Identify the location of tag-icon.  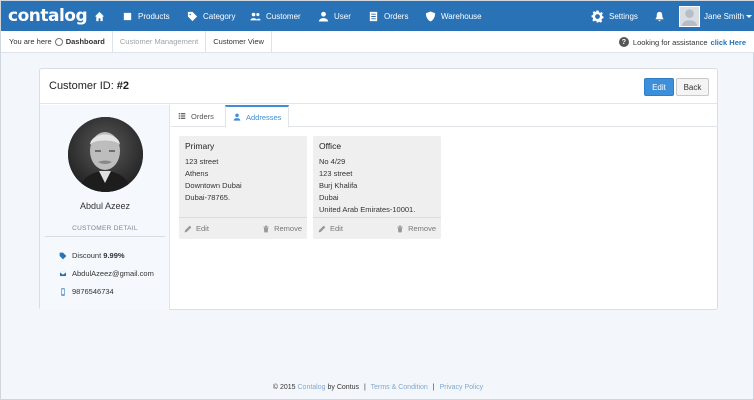
(192, 16).